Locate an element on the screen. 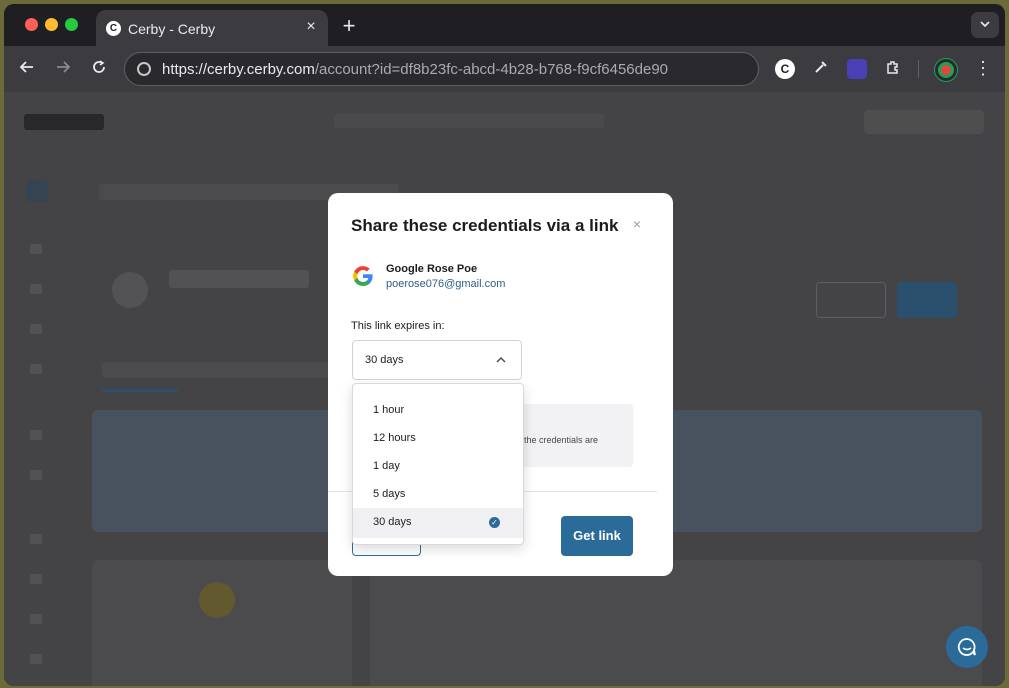  cerby-extension-icon: C is located at coordinates (785, 69).